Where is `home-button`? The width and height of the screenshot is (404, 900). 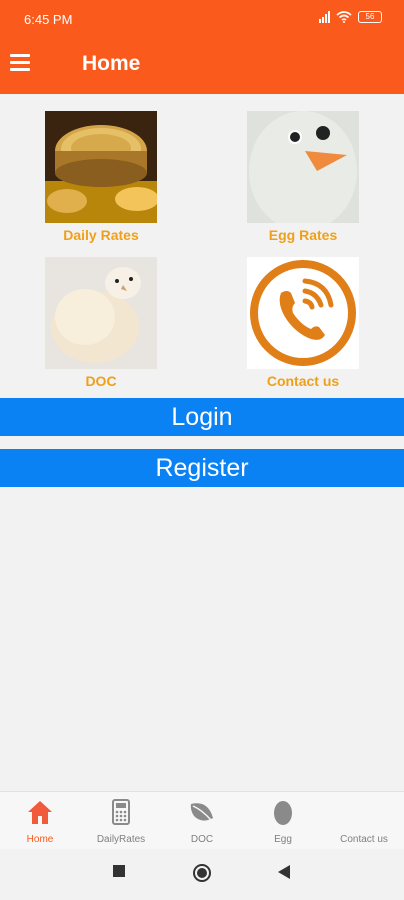
home-button is located at coordinates (202, 873).